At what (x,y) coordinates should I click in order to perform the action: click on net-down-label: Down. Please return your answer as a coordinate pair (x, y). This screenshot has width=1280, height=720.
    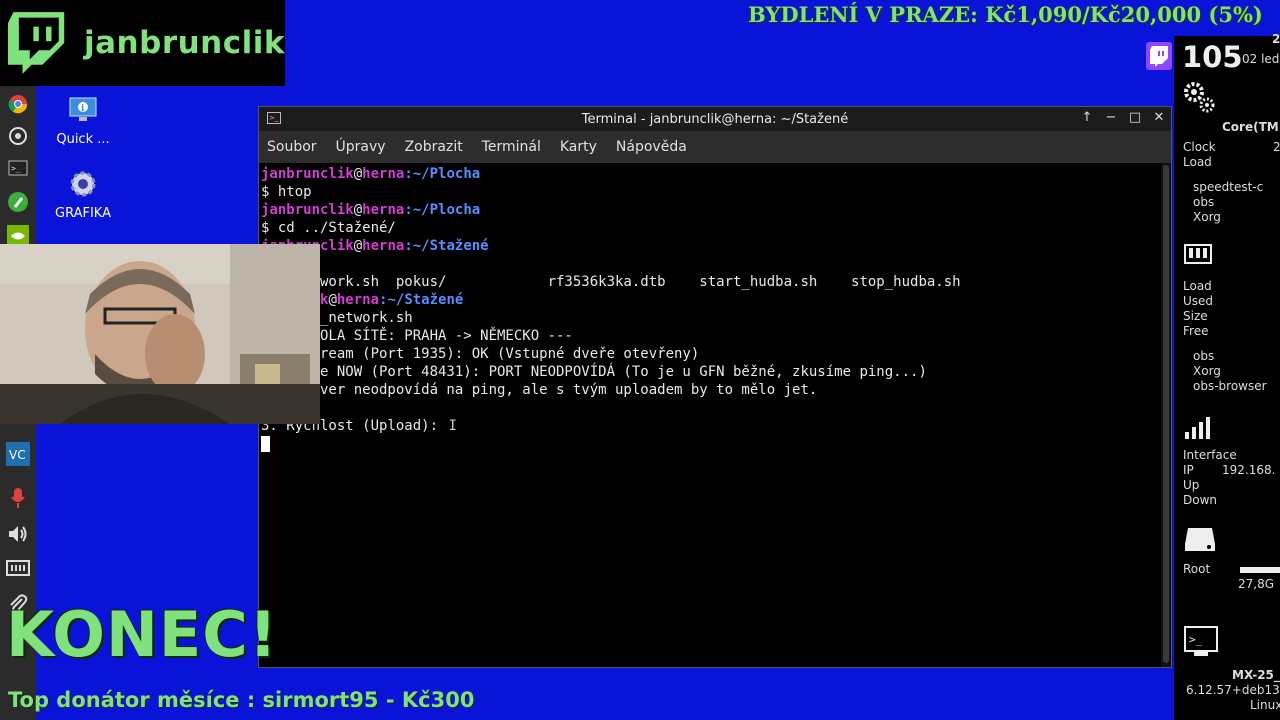
    Looking at the image, I should click on (1200, 500).